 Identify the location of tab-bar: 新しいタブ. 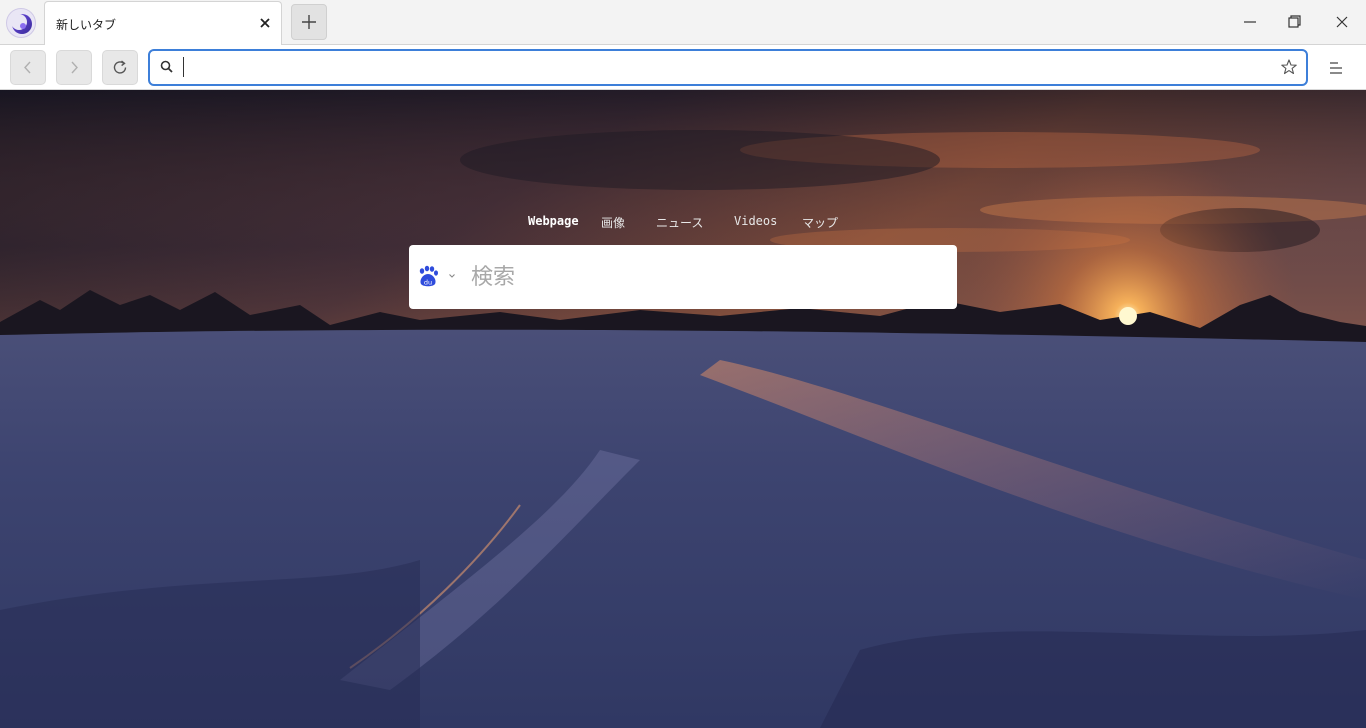
(683, 23).